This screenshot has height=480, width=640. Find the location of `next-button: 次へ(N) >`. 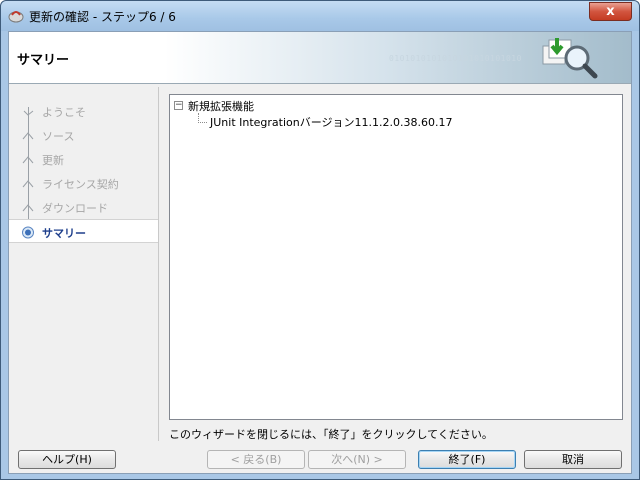

next-button: 次へ(N) > is located at coordinates (357, 459).